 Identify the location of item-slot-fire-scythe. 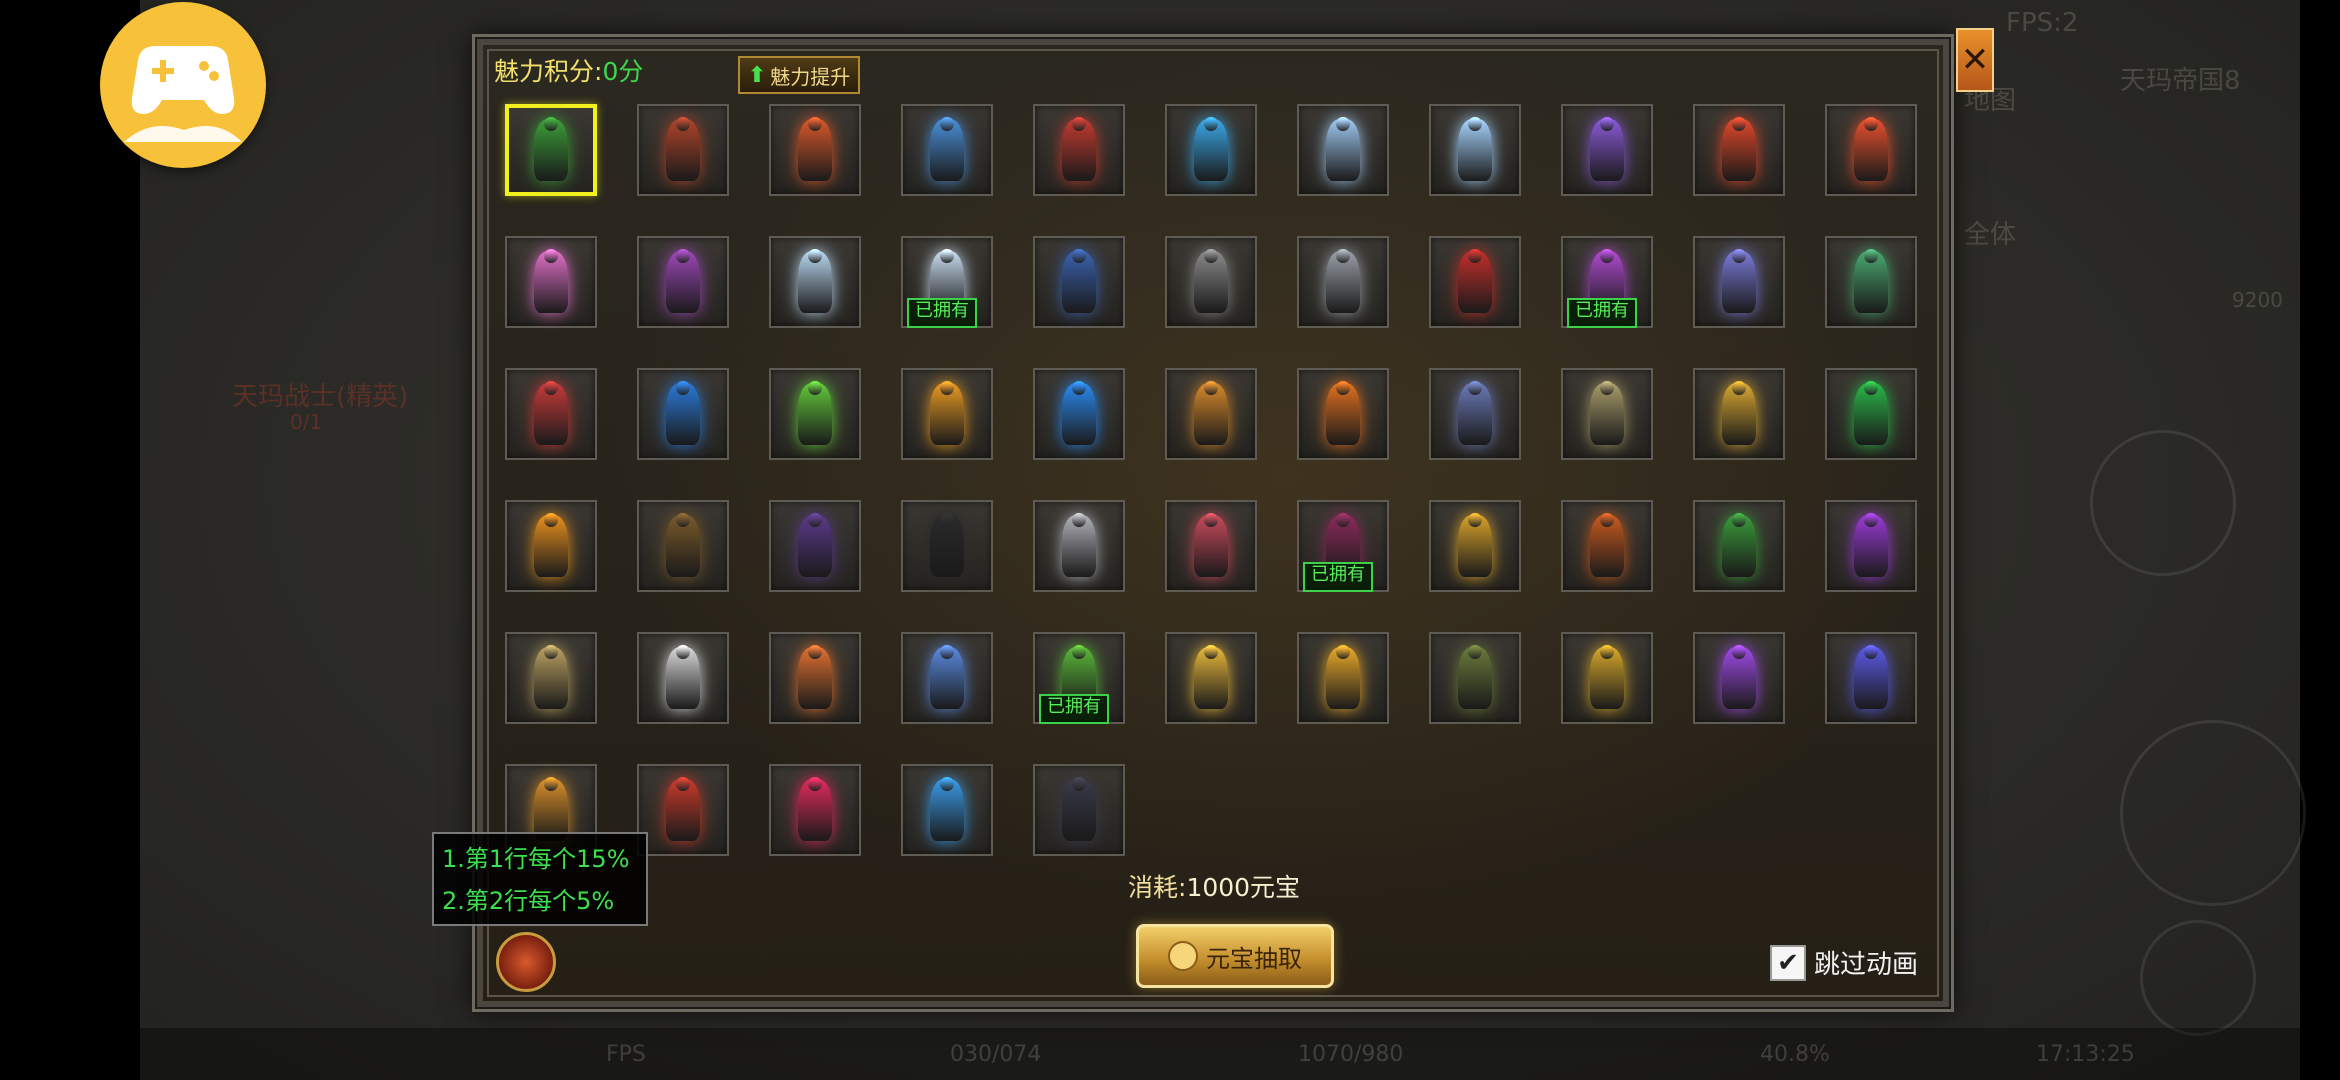
(1607, 546).